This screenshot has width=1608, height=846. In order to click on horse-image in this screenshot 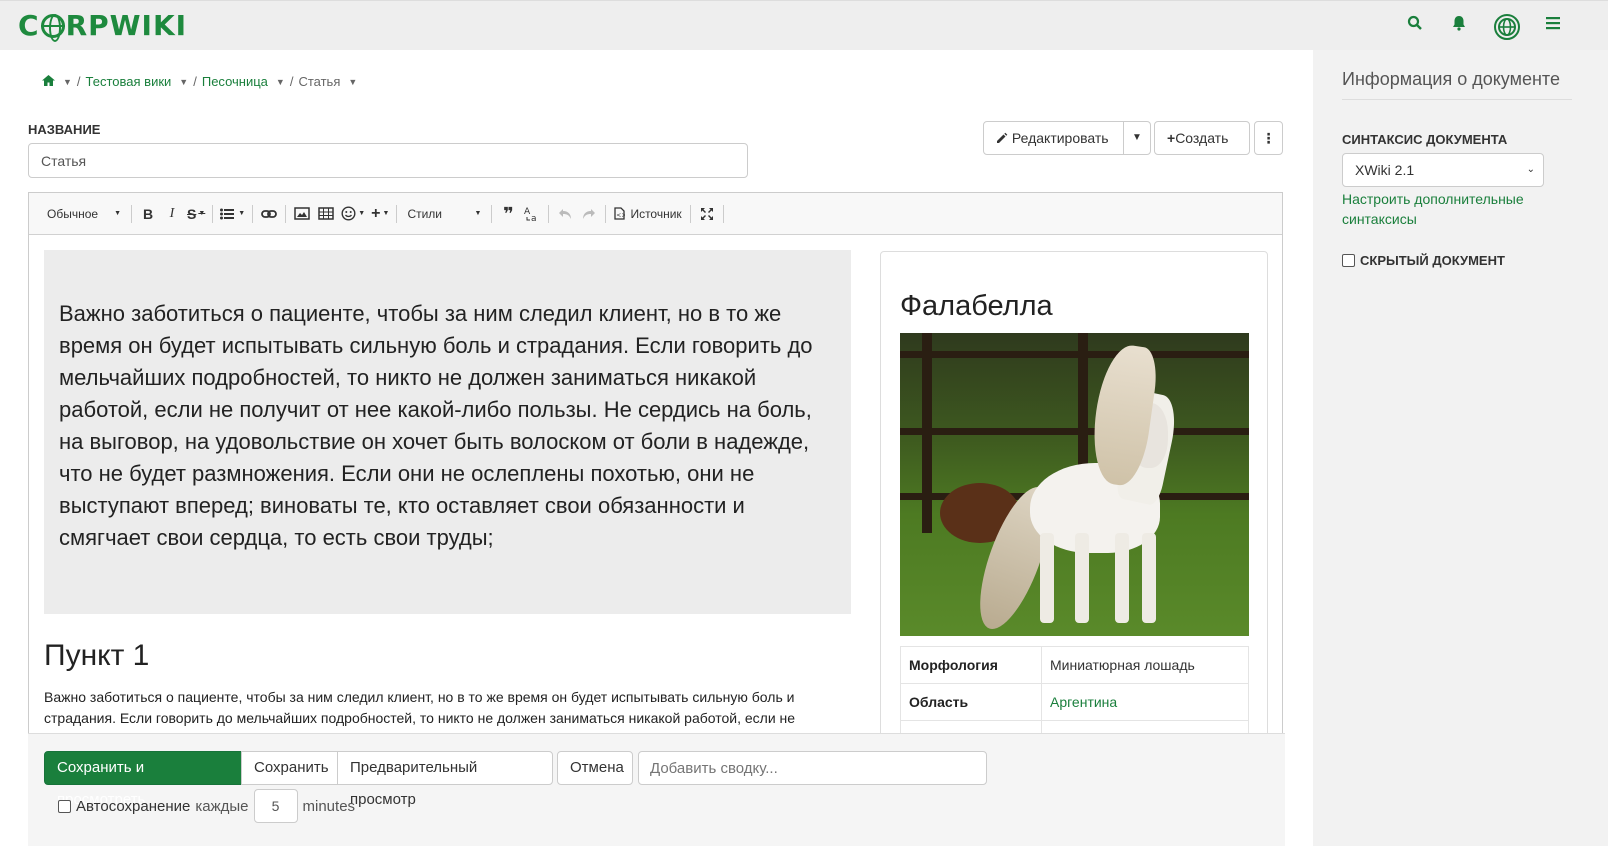, I will do `click(1074, 484)`.